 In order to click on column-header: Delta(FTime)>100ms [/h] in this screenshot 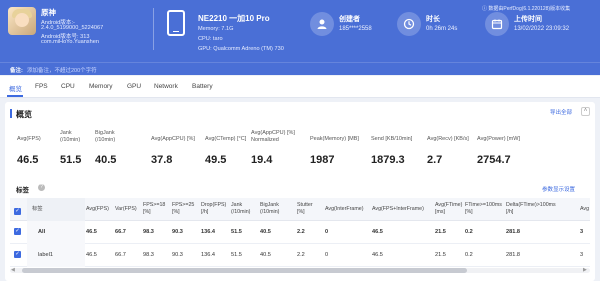, I will do `click(531, 208)`.